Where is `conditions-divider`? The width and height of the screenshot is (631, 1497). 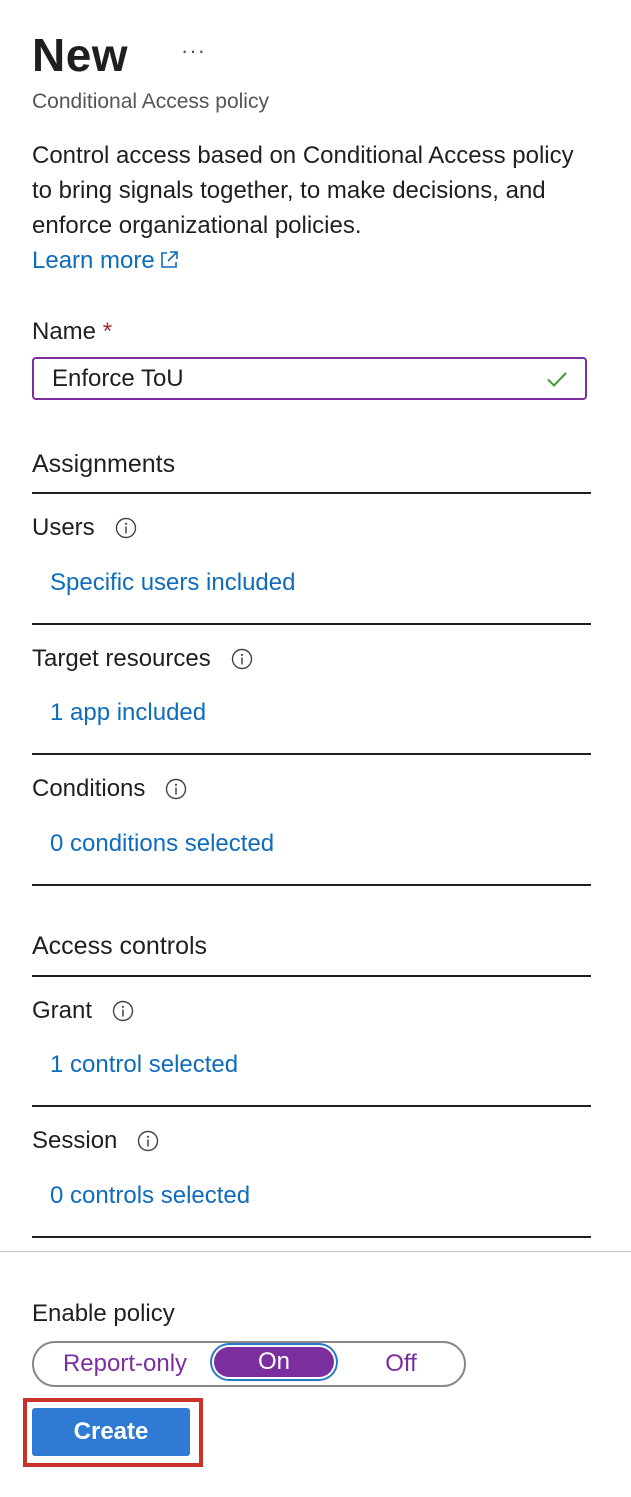
conditions-divider is located at coordinates (311, 885).